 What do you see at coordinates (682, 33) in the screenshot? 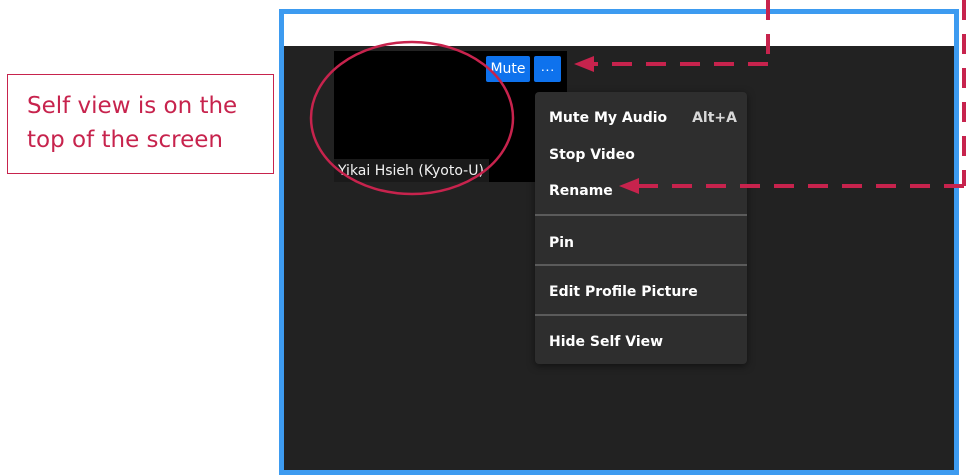
I see `arrow-to-more-button` at bounding box center [682, 33].